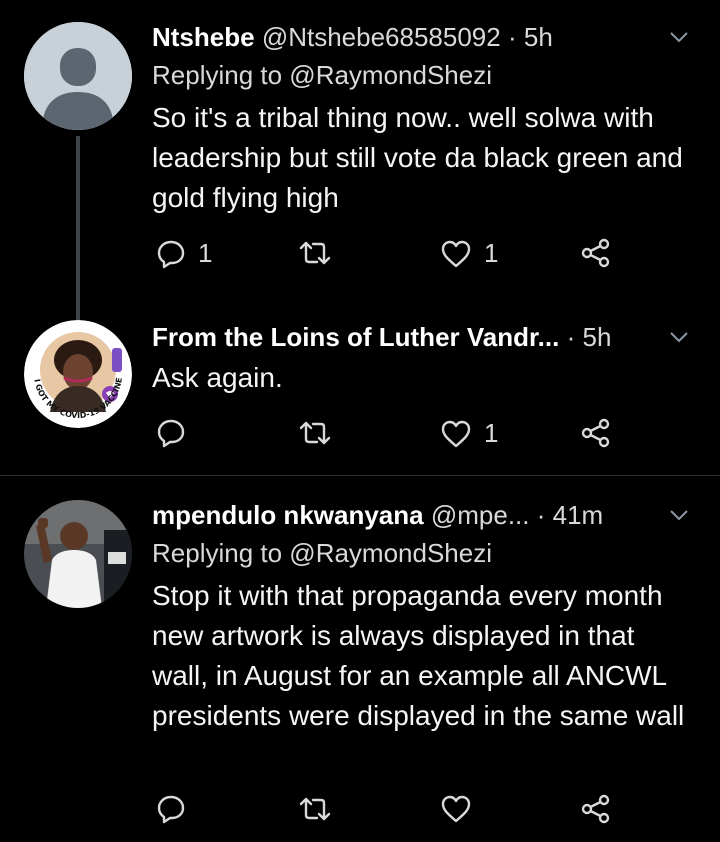  What do you see at coordinates (205, 253) in the screenshot?
I see `reply-count: 1` at bounding box center [205, 253].